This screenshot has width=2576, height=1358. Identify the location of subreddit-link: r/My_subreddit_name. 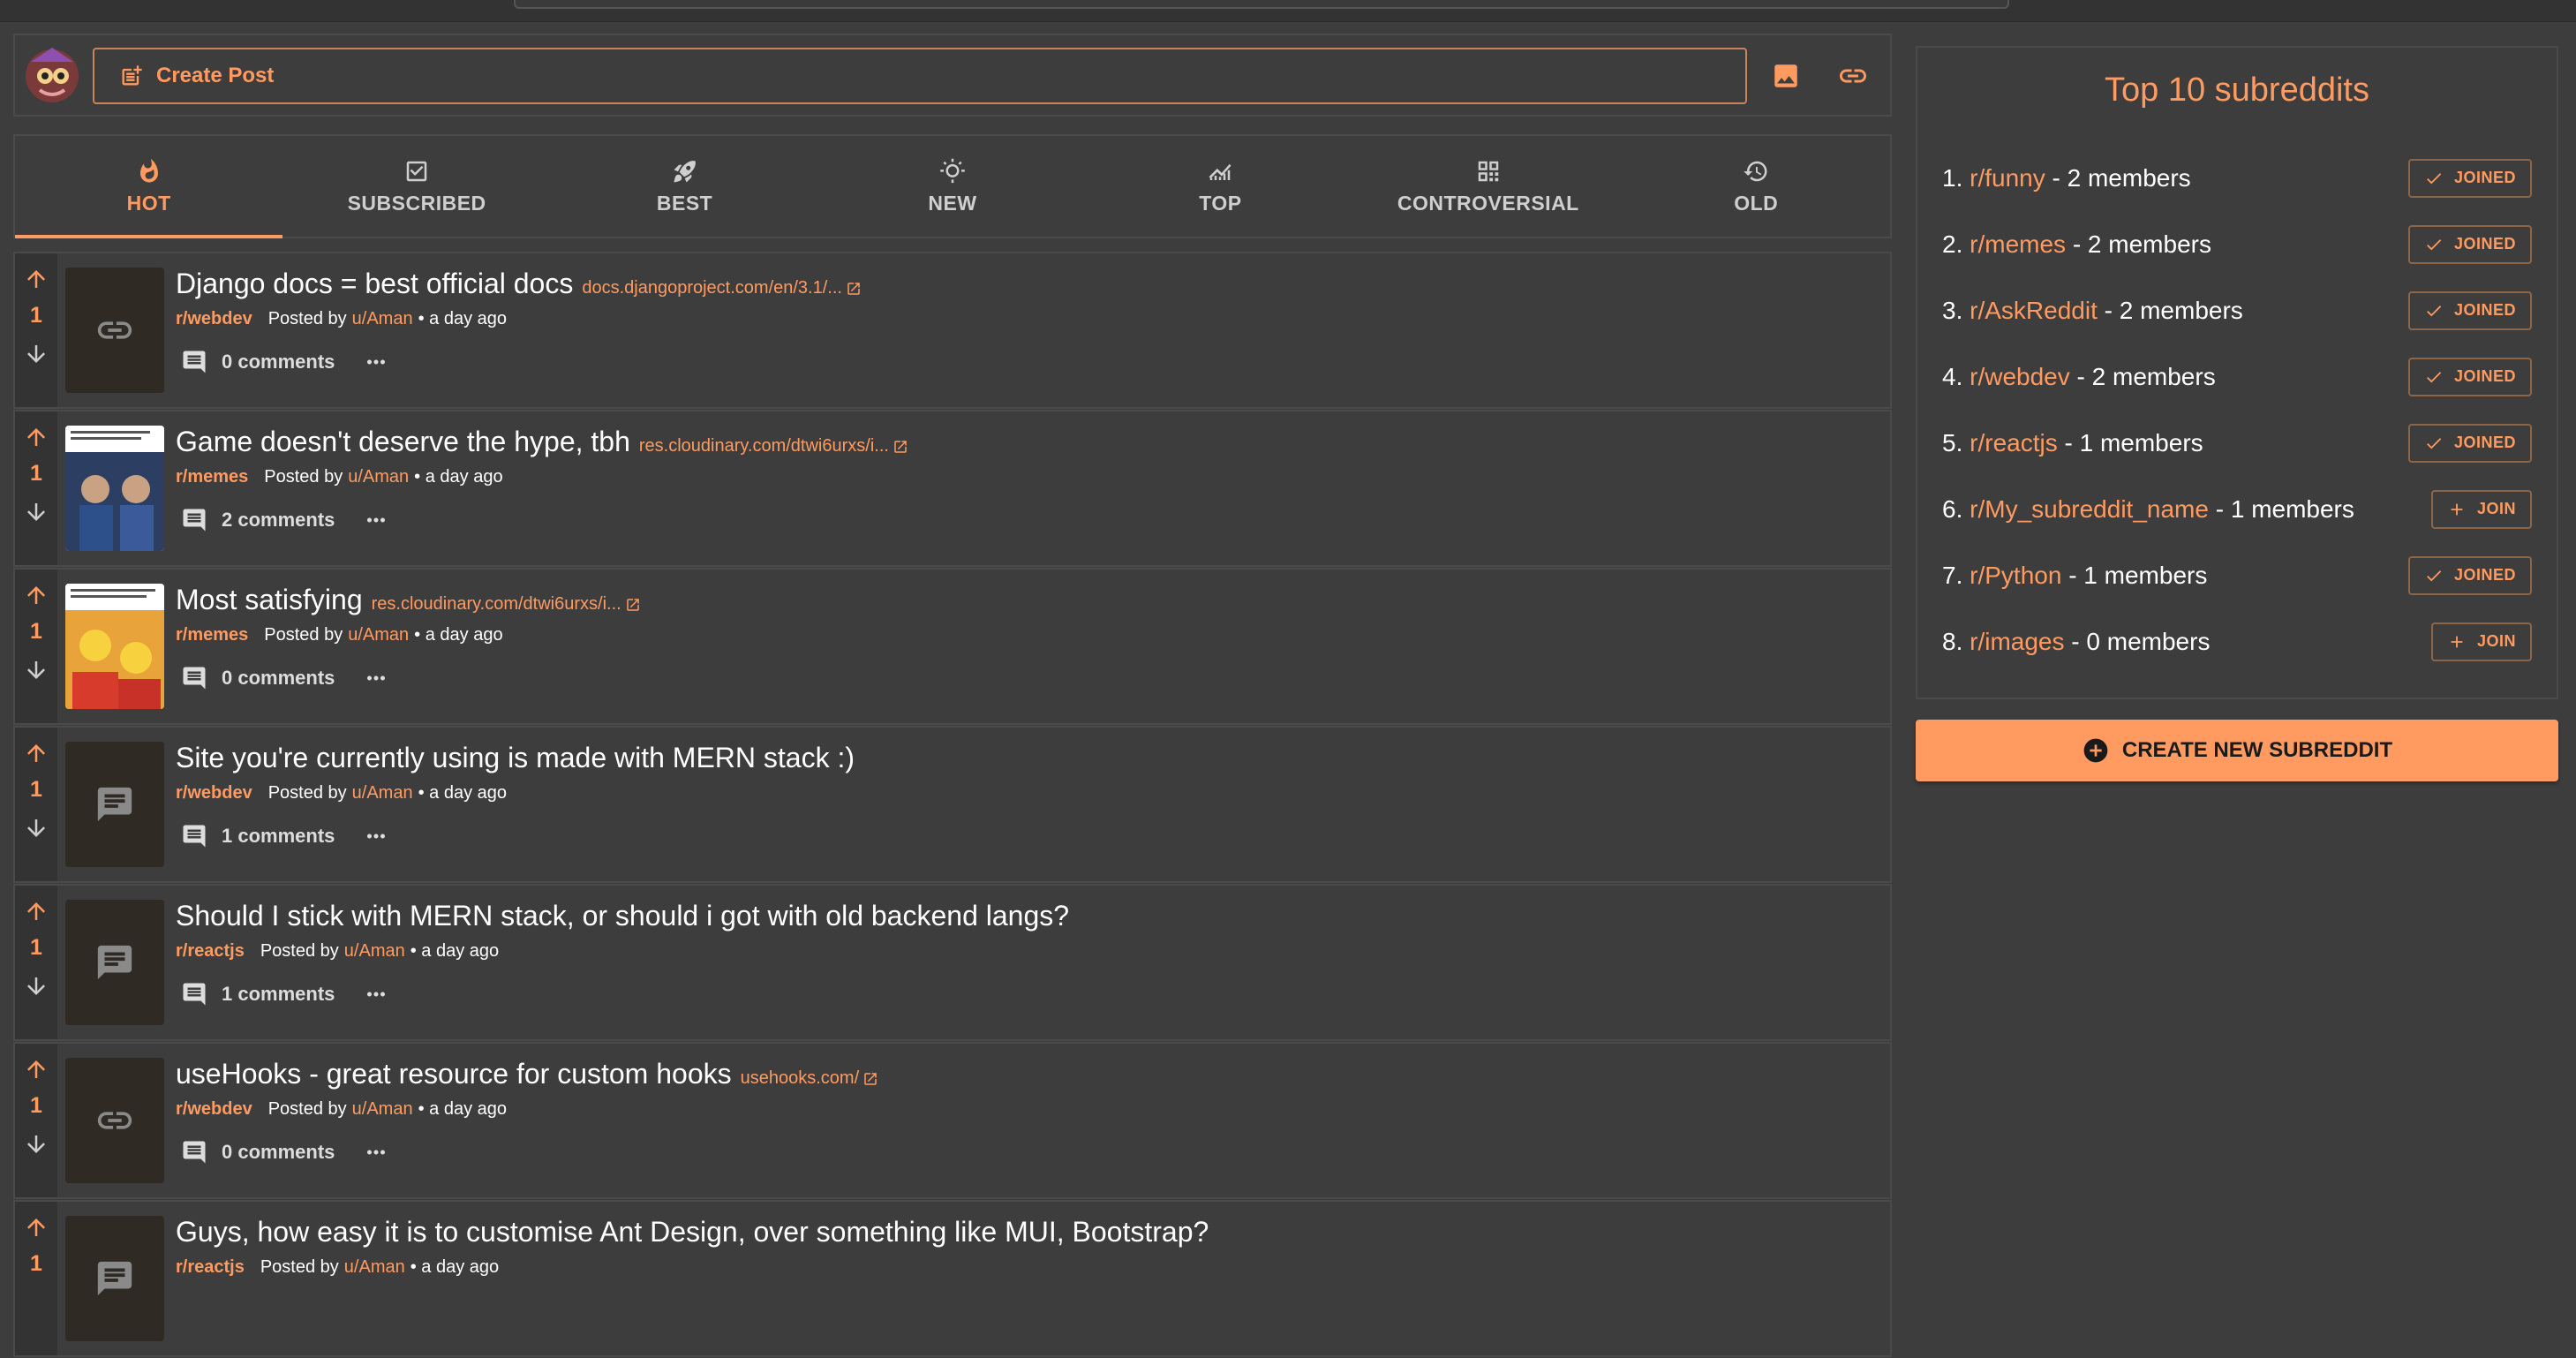
(2089, 509).